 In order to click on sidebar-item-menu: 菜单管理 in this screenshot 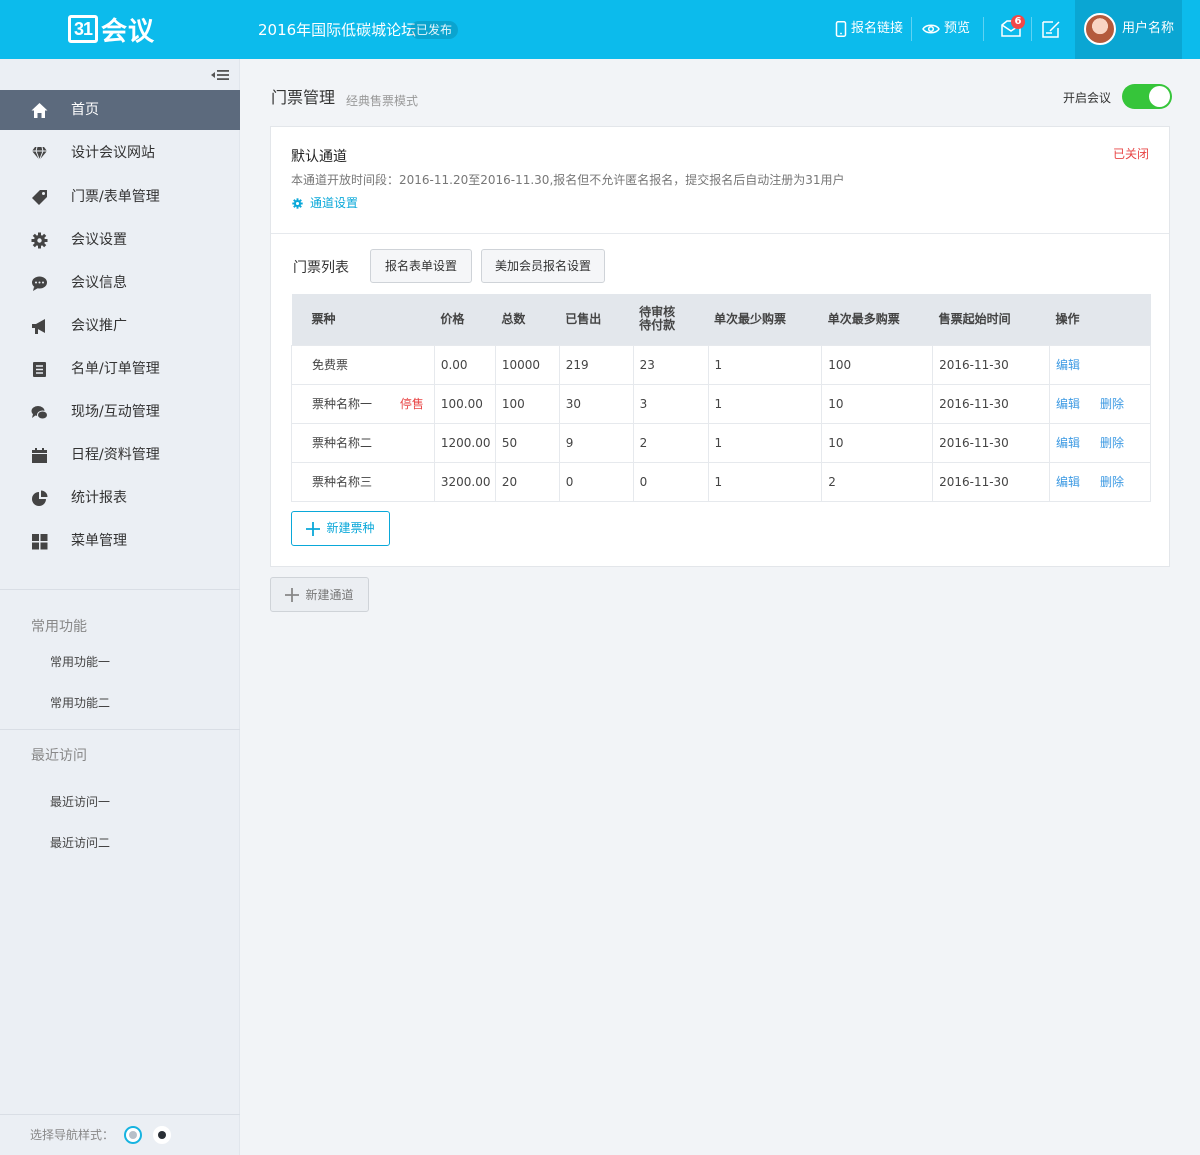, I will do `click(120, 541)`.